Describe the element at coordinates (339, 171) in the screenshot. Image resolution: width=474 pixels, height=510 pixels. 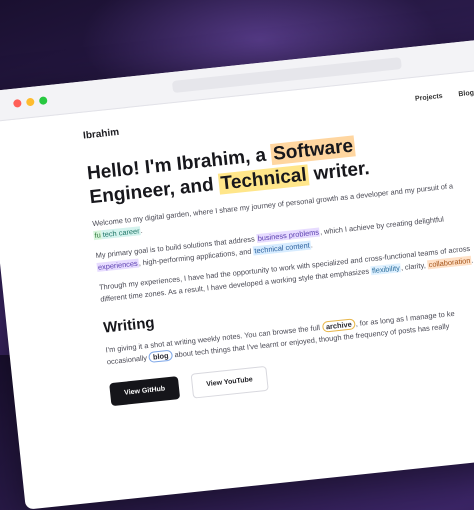
I see `hero-title-text: writer.` at that location.